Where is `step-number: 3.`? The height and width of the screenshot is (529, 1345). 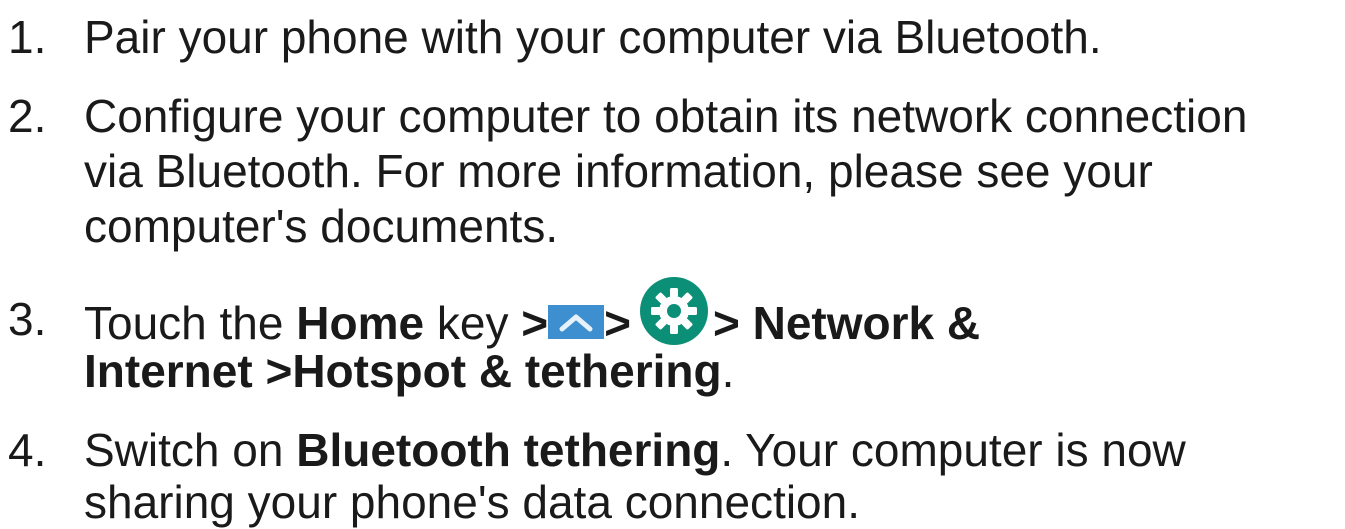
step-number: 3. is located at coordinates (27, 319).